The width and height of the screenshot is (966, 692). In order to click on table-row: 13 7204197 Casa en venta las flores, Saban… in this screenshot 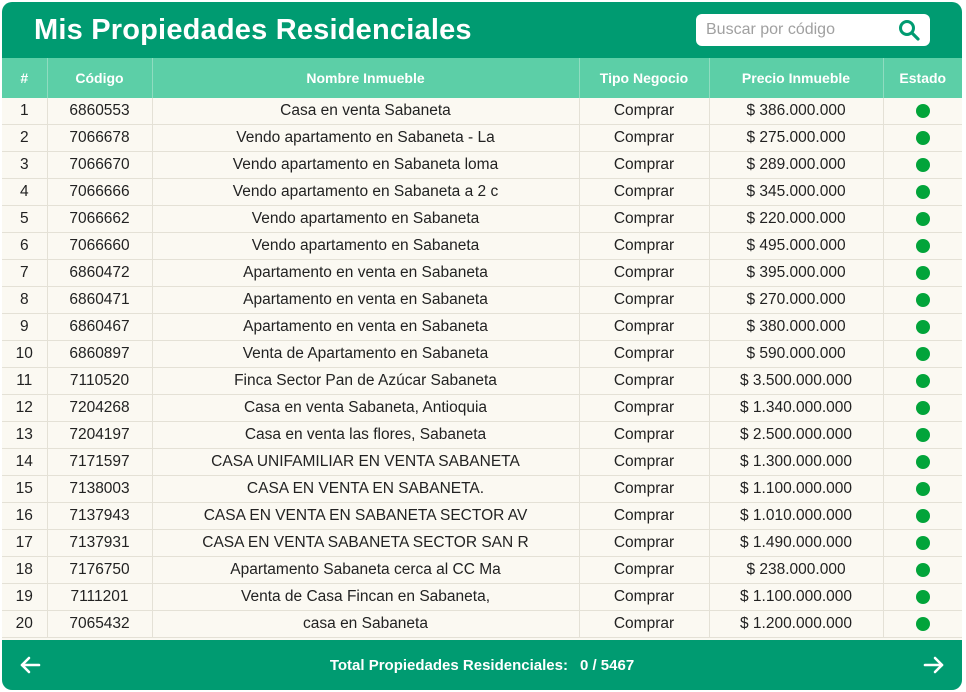, I will do `click(482, 435)`.